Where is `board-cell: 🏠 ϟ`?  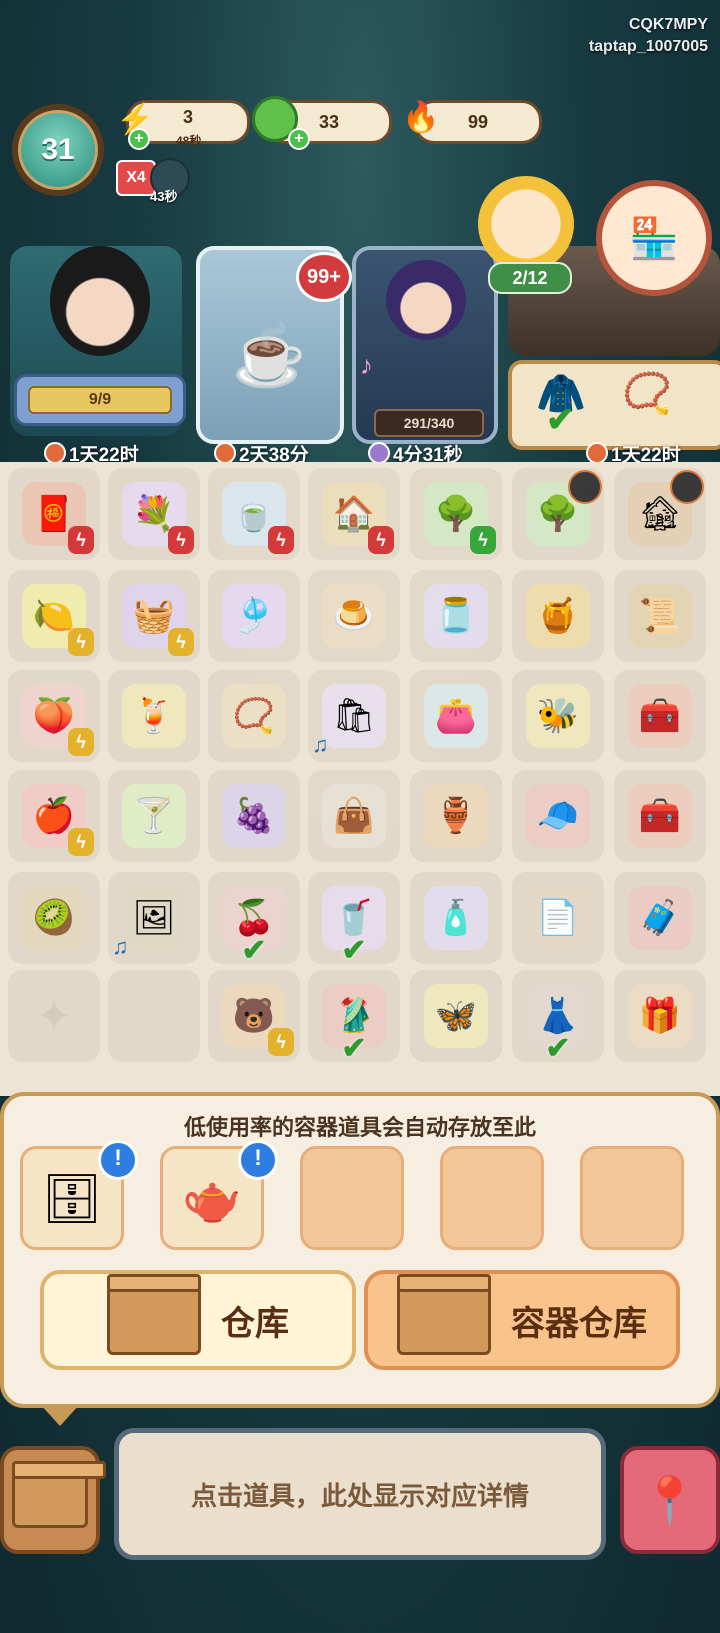 board-cell: 🏠 ϟ is located at coordinates (354, 514).